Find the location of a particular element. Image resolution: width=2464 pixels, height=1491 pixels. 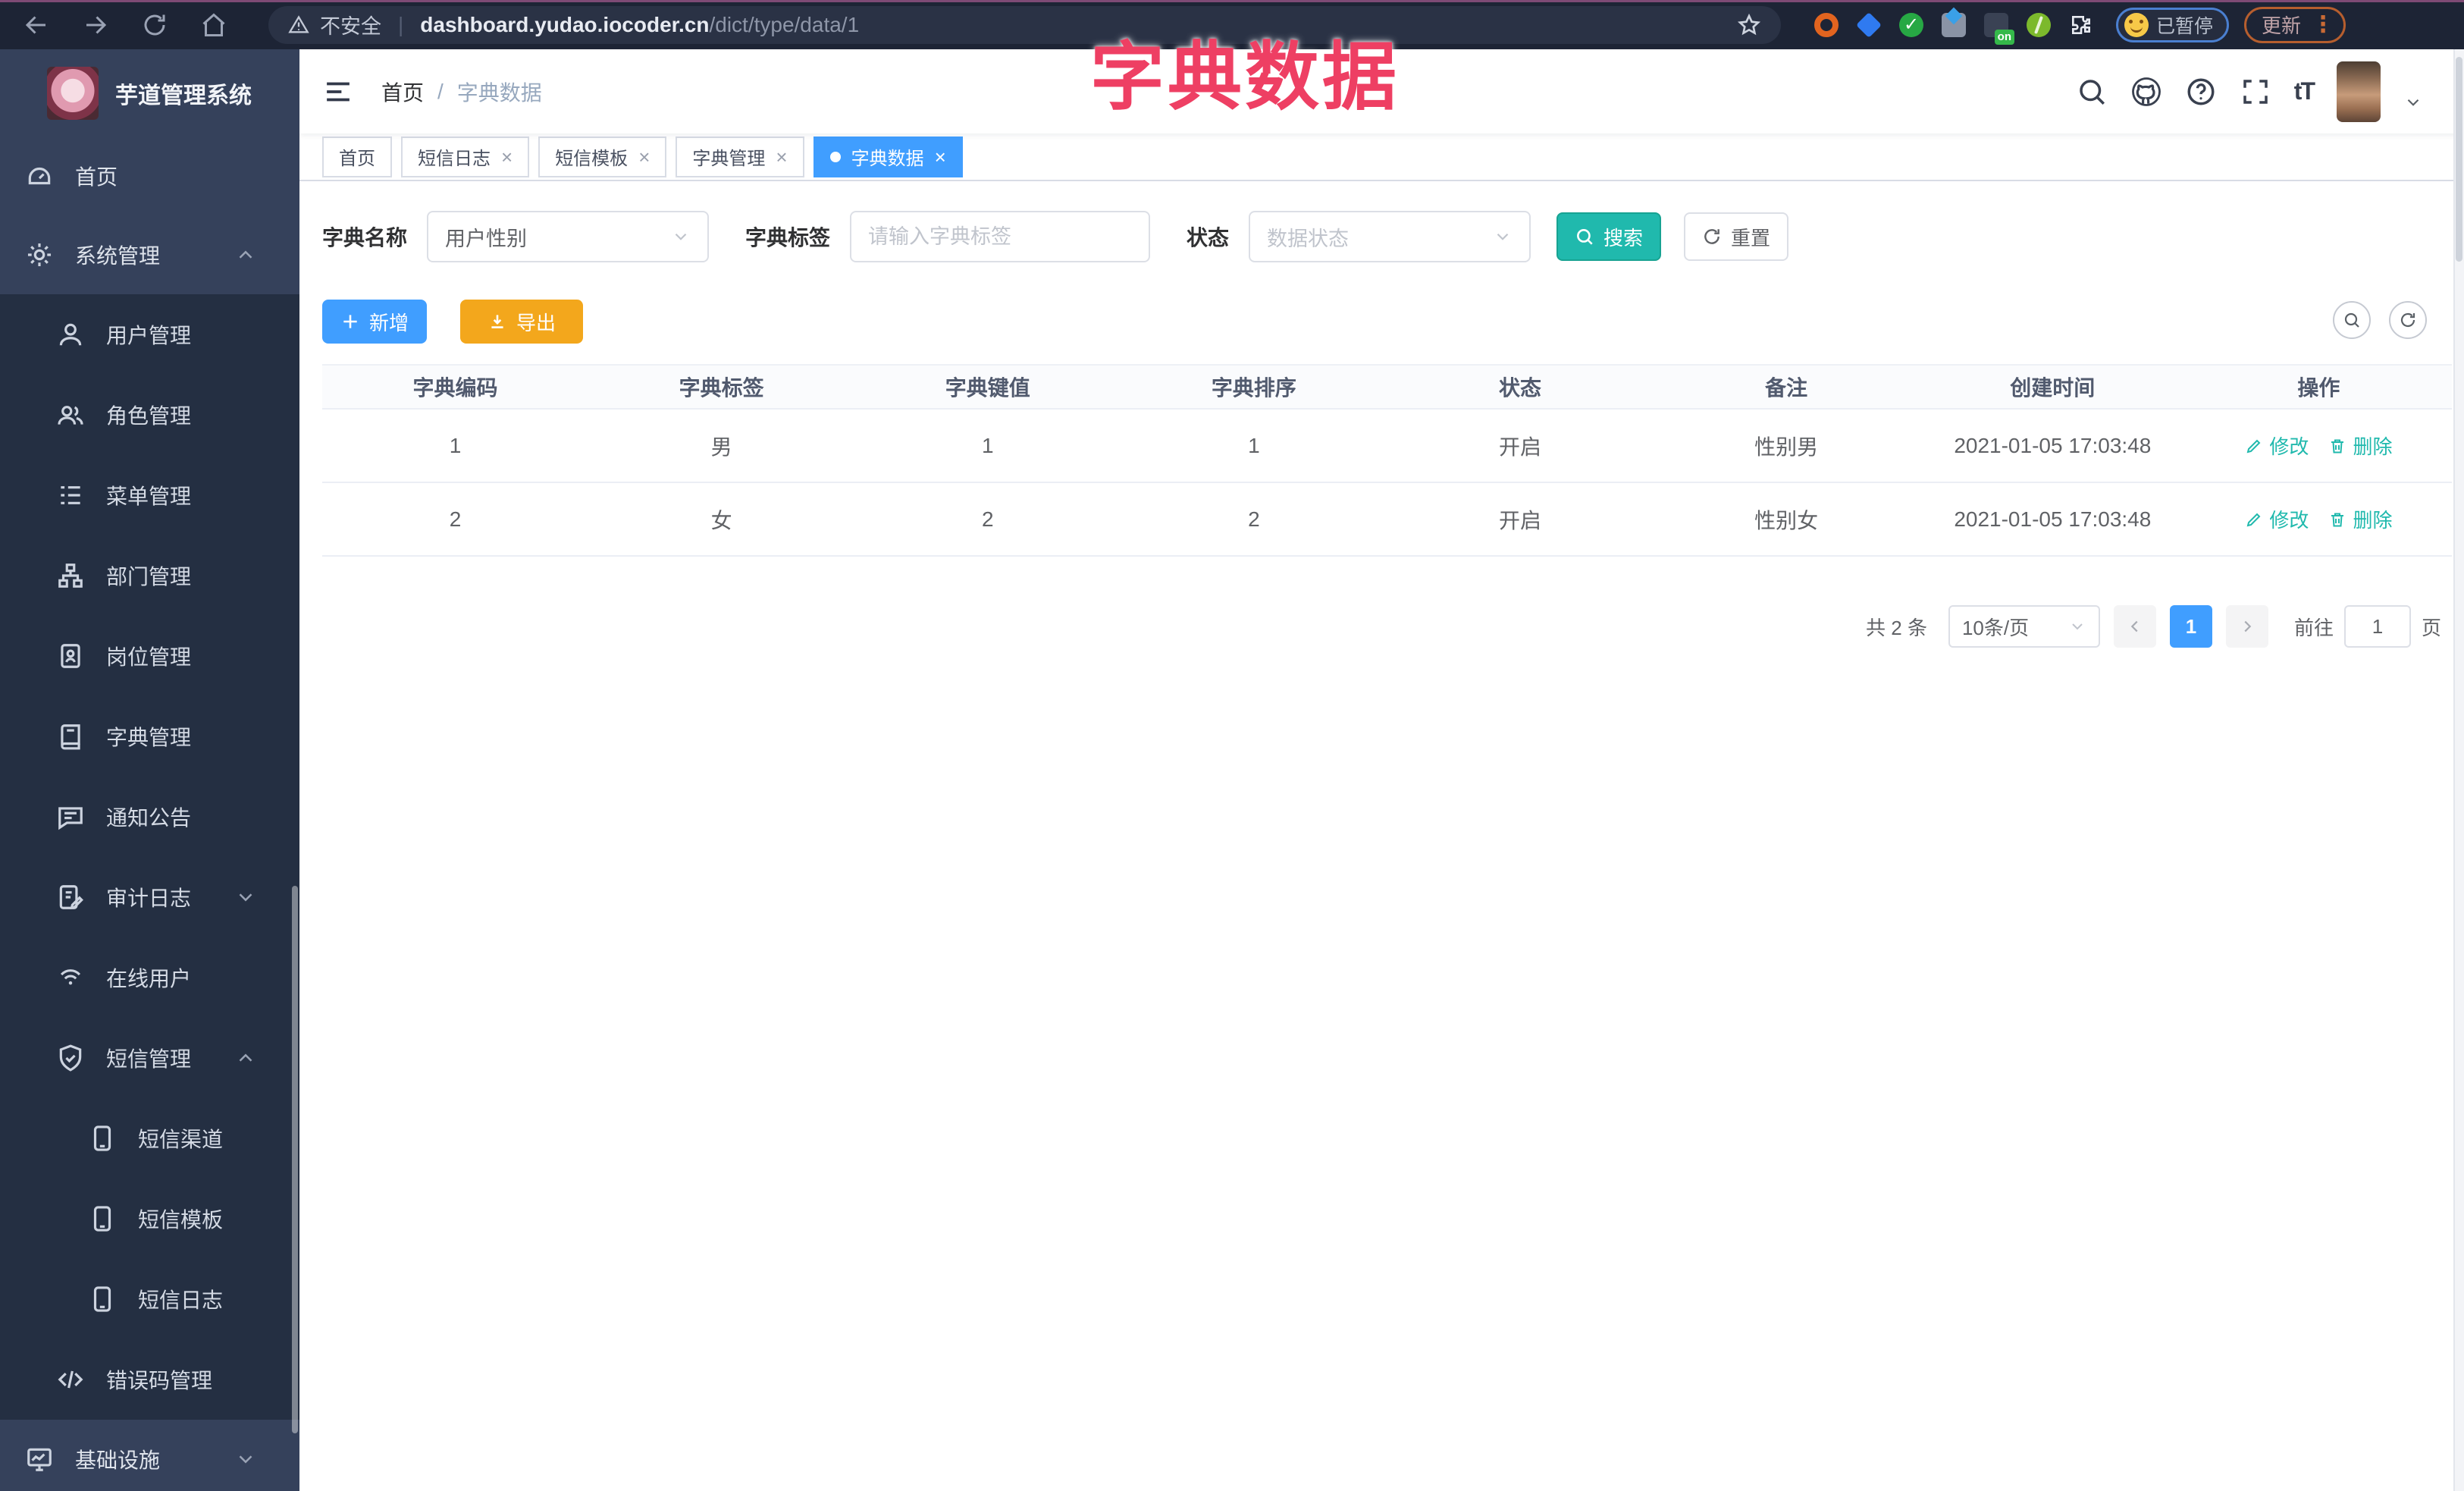

hamburger-icon is located at coordinates (338, 92).